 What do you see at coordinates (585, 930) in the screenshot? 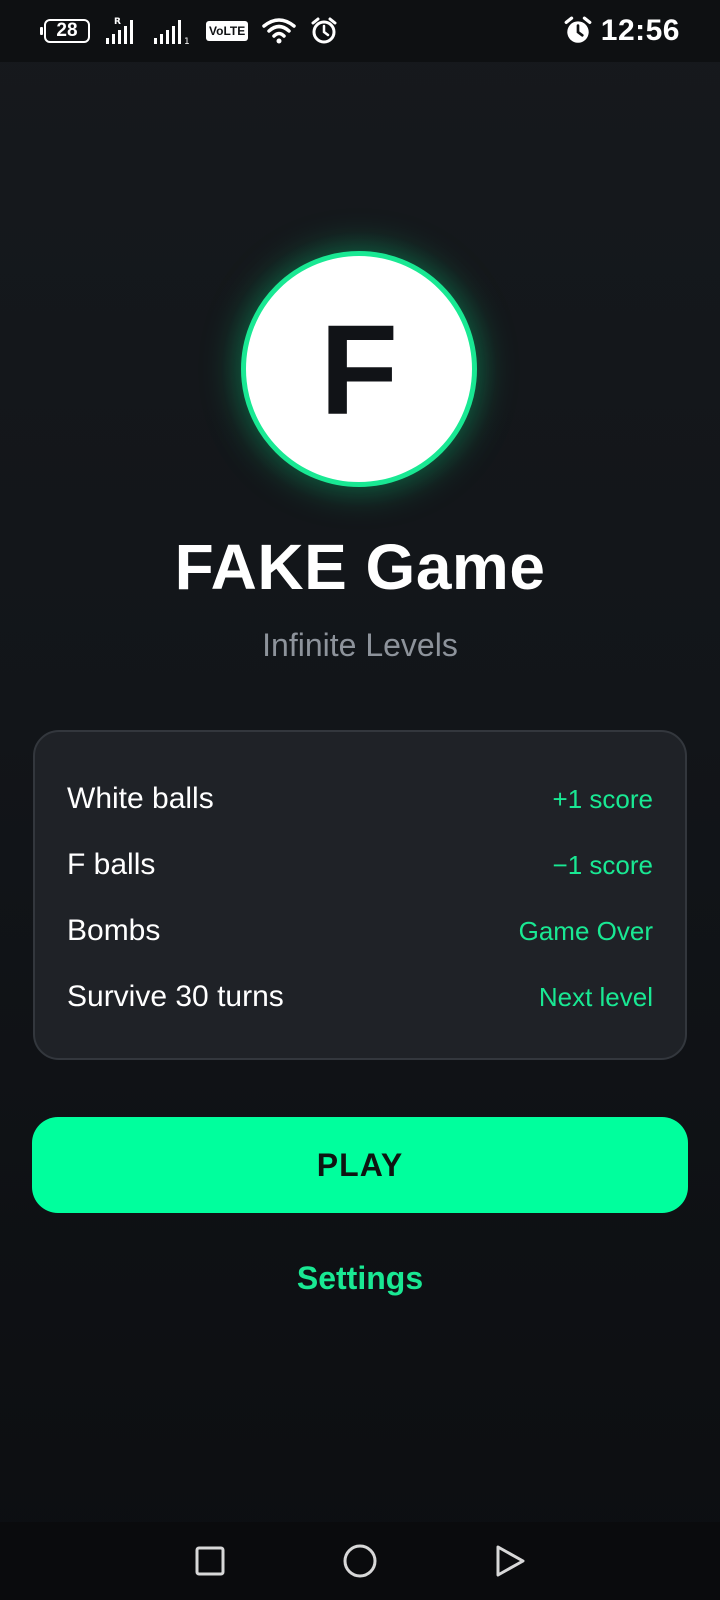
I see `rule-value: Game Over` at bounding box center [585, 930].